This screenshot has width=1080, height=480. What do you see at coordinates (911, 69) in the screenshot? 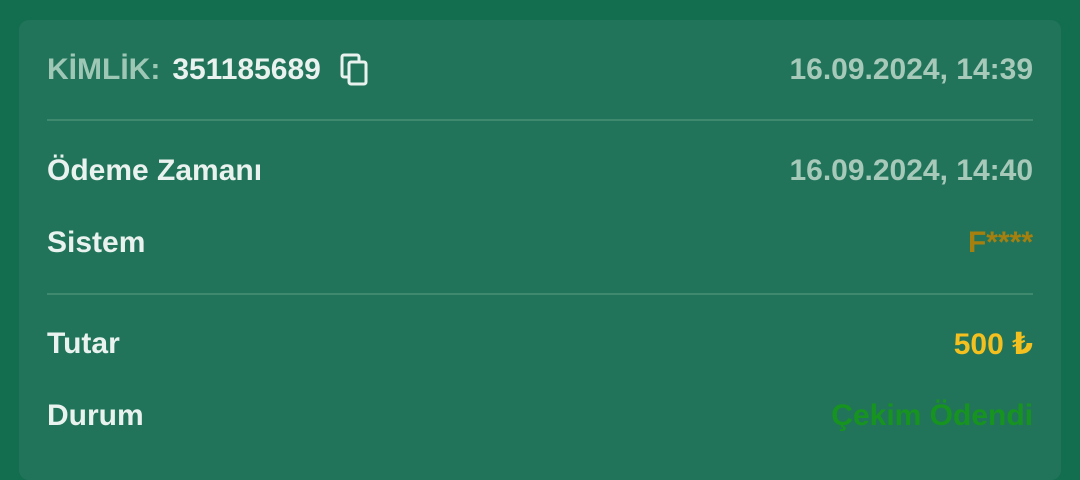
I see `created-at: 16.09.2024, 14:39` at bounding box center [911, 69].